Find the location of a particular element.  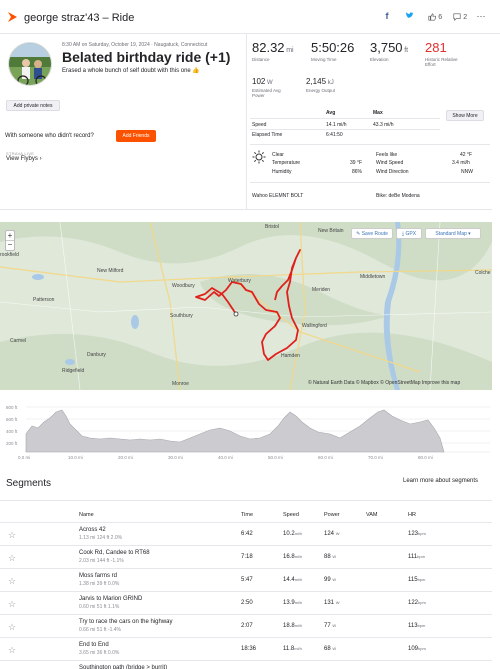

segment-time: 6:42 is located at coordinates (247, 534).